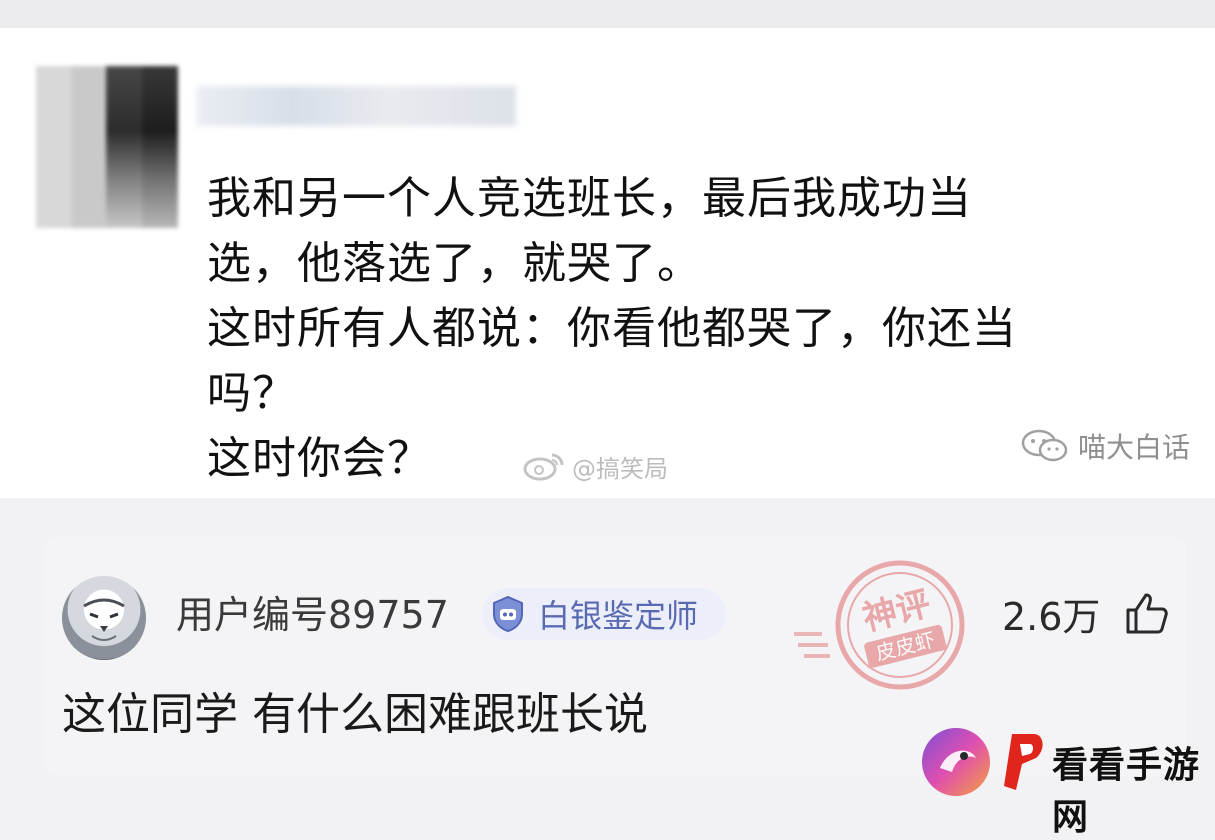 The image size is (1215, 840). Describe the element at coordinates (1126, 791) in the screenshot. I see `site-name: 看看手游网` at that location.